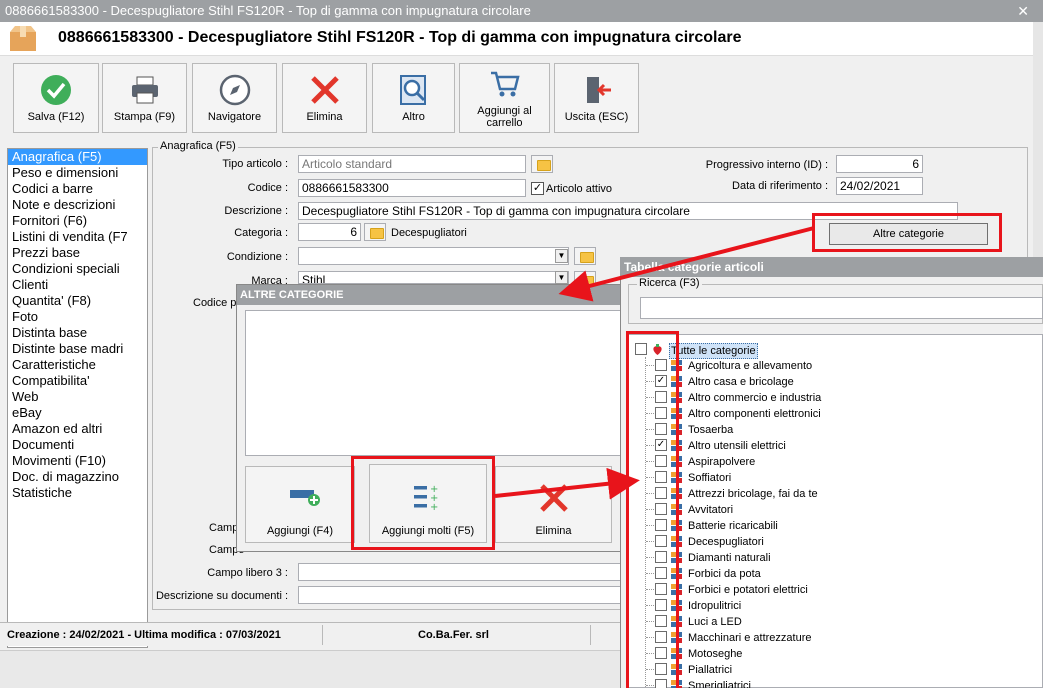  Describe the element at coordinates (836, 366) in the screenshot. I see `category-row: Agricoltura e allevamento` at that location.